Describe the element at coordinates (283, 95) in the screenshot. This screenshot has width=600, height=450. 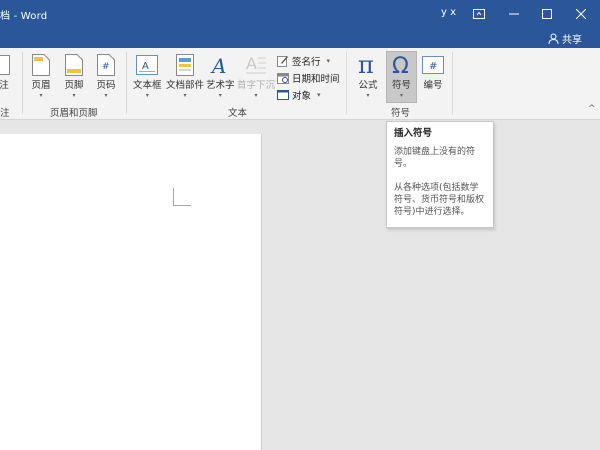
I see `object-icon` at that location.